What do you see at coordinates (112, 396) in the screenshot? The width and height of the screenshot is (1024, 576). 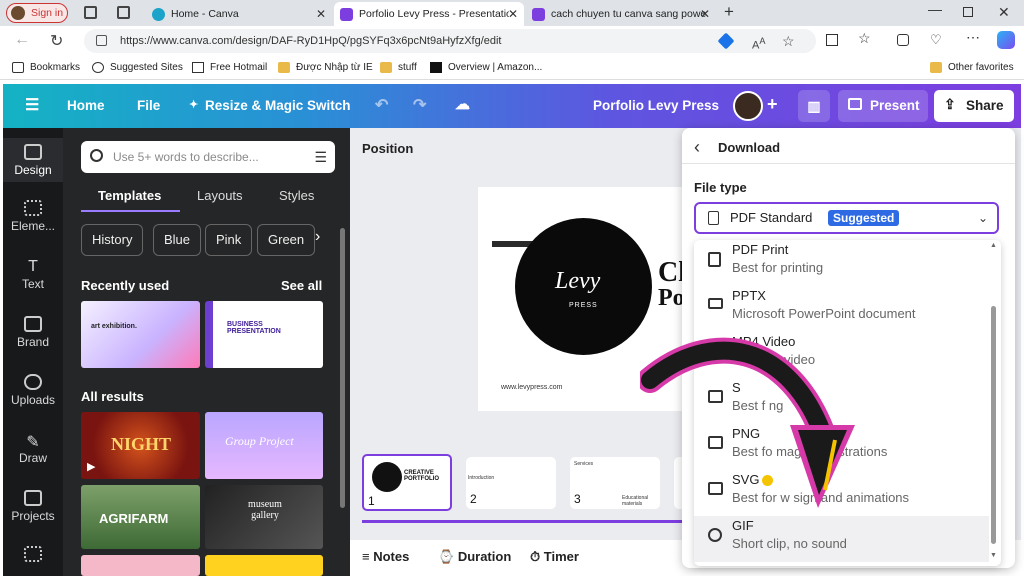 I see `all-results-heading: All results` at bounding box center [112, 396].